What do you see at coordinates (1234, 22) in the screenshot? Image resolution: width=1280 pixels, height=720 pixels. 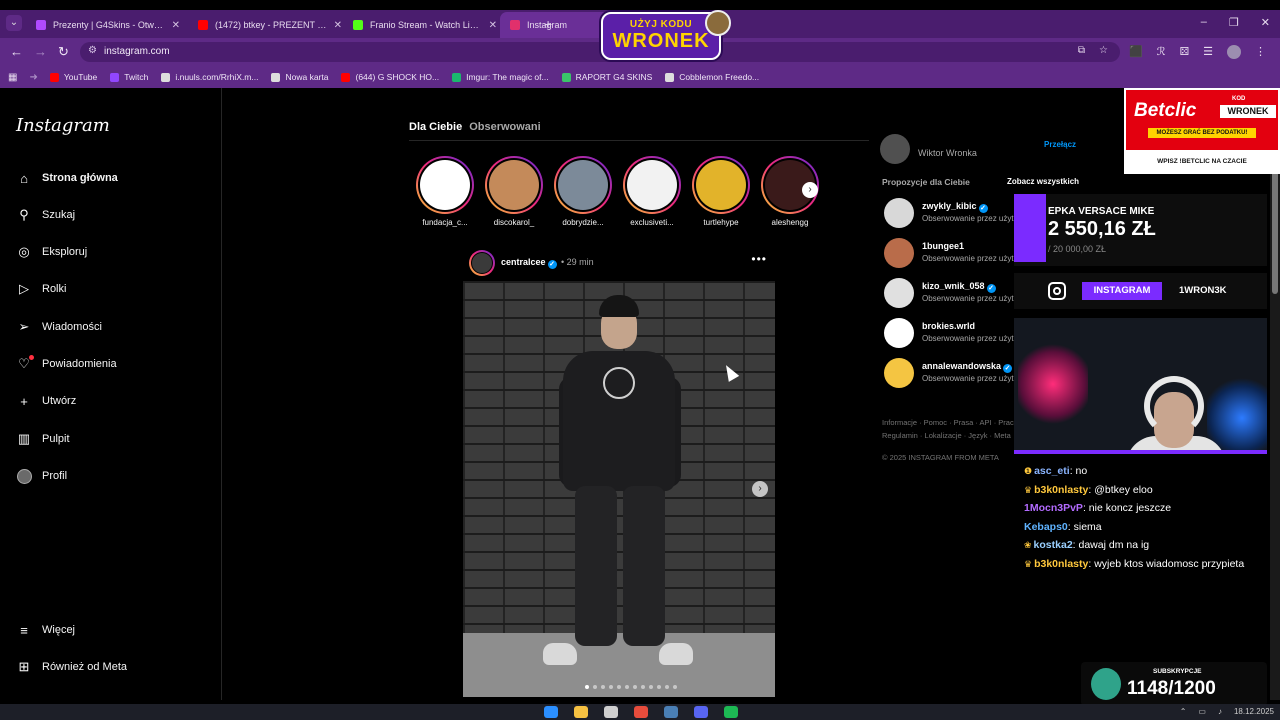 I see `maximize-icon: ❐` at bounding box center [1234, 22].